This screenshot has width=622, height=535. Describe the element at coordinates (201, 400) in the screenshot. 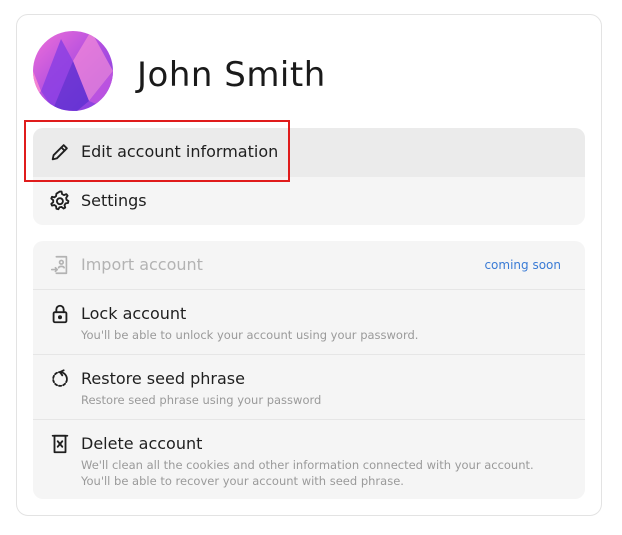

I see `restore-seed-description: Restore seed phrase using your password` at that location.